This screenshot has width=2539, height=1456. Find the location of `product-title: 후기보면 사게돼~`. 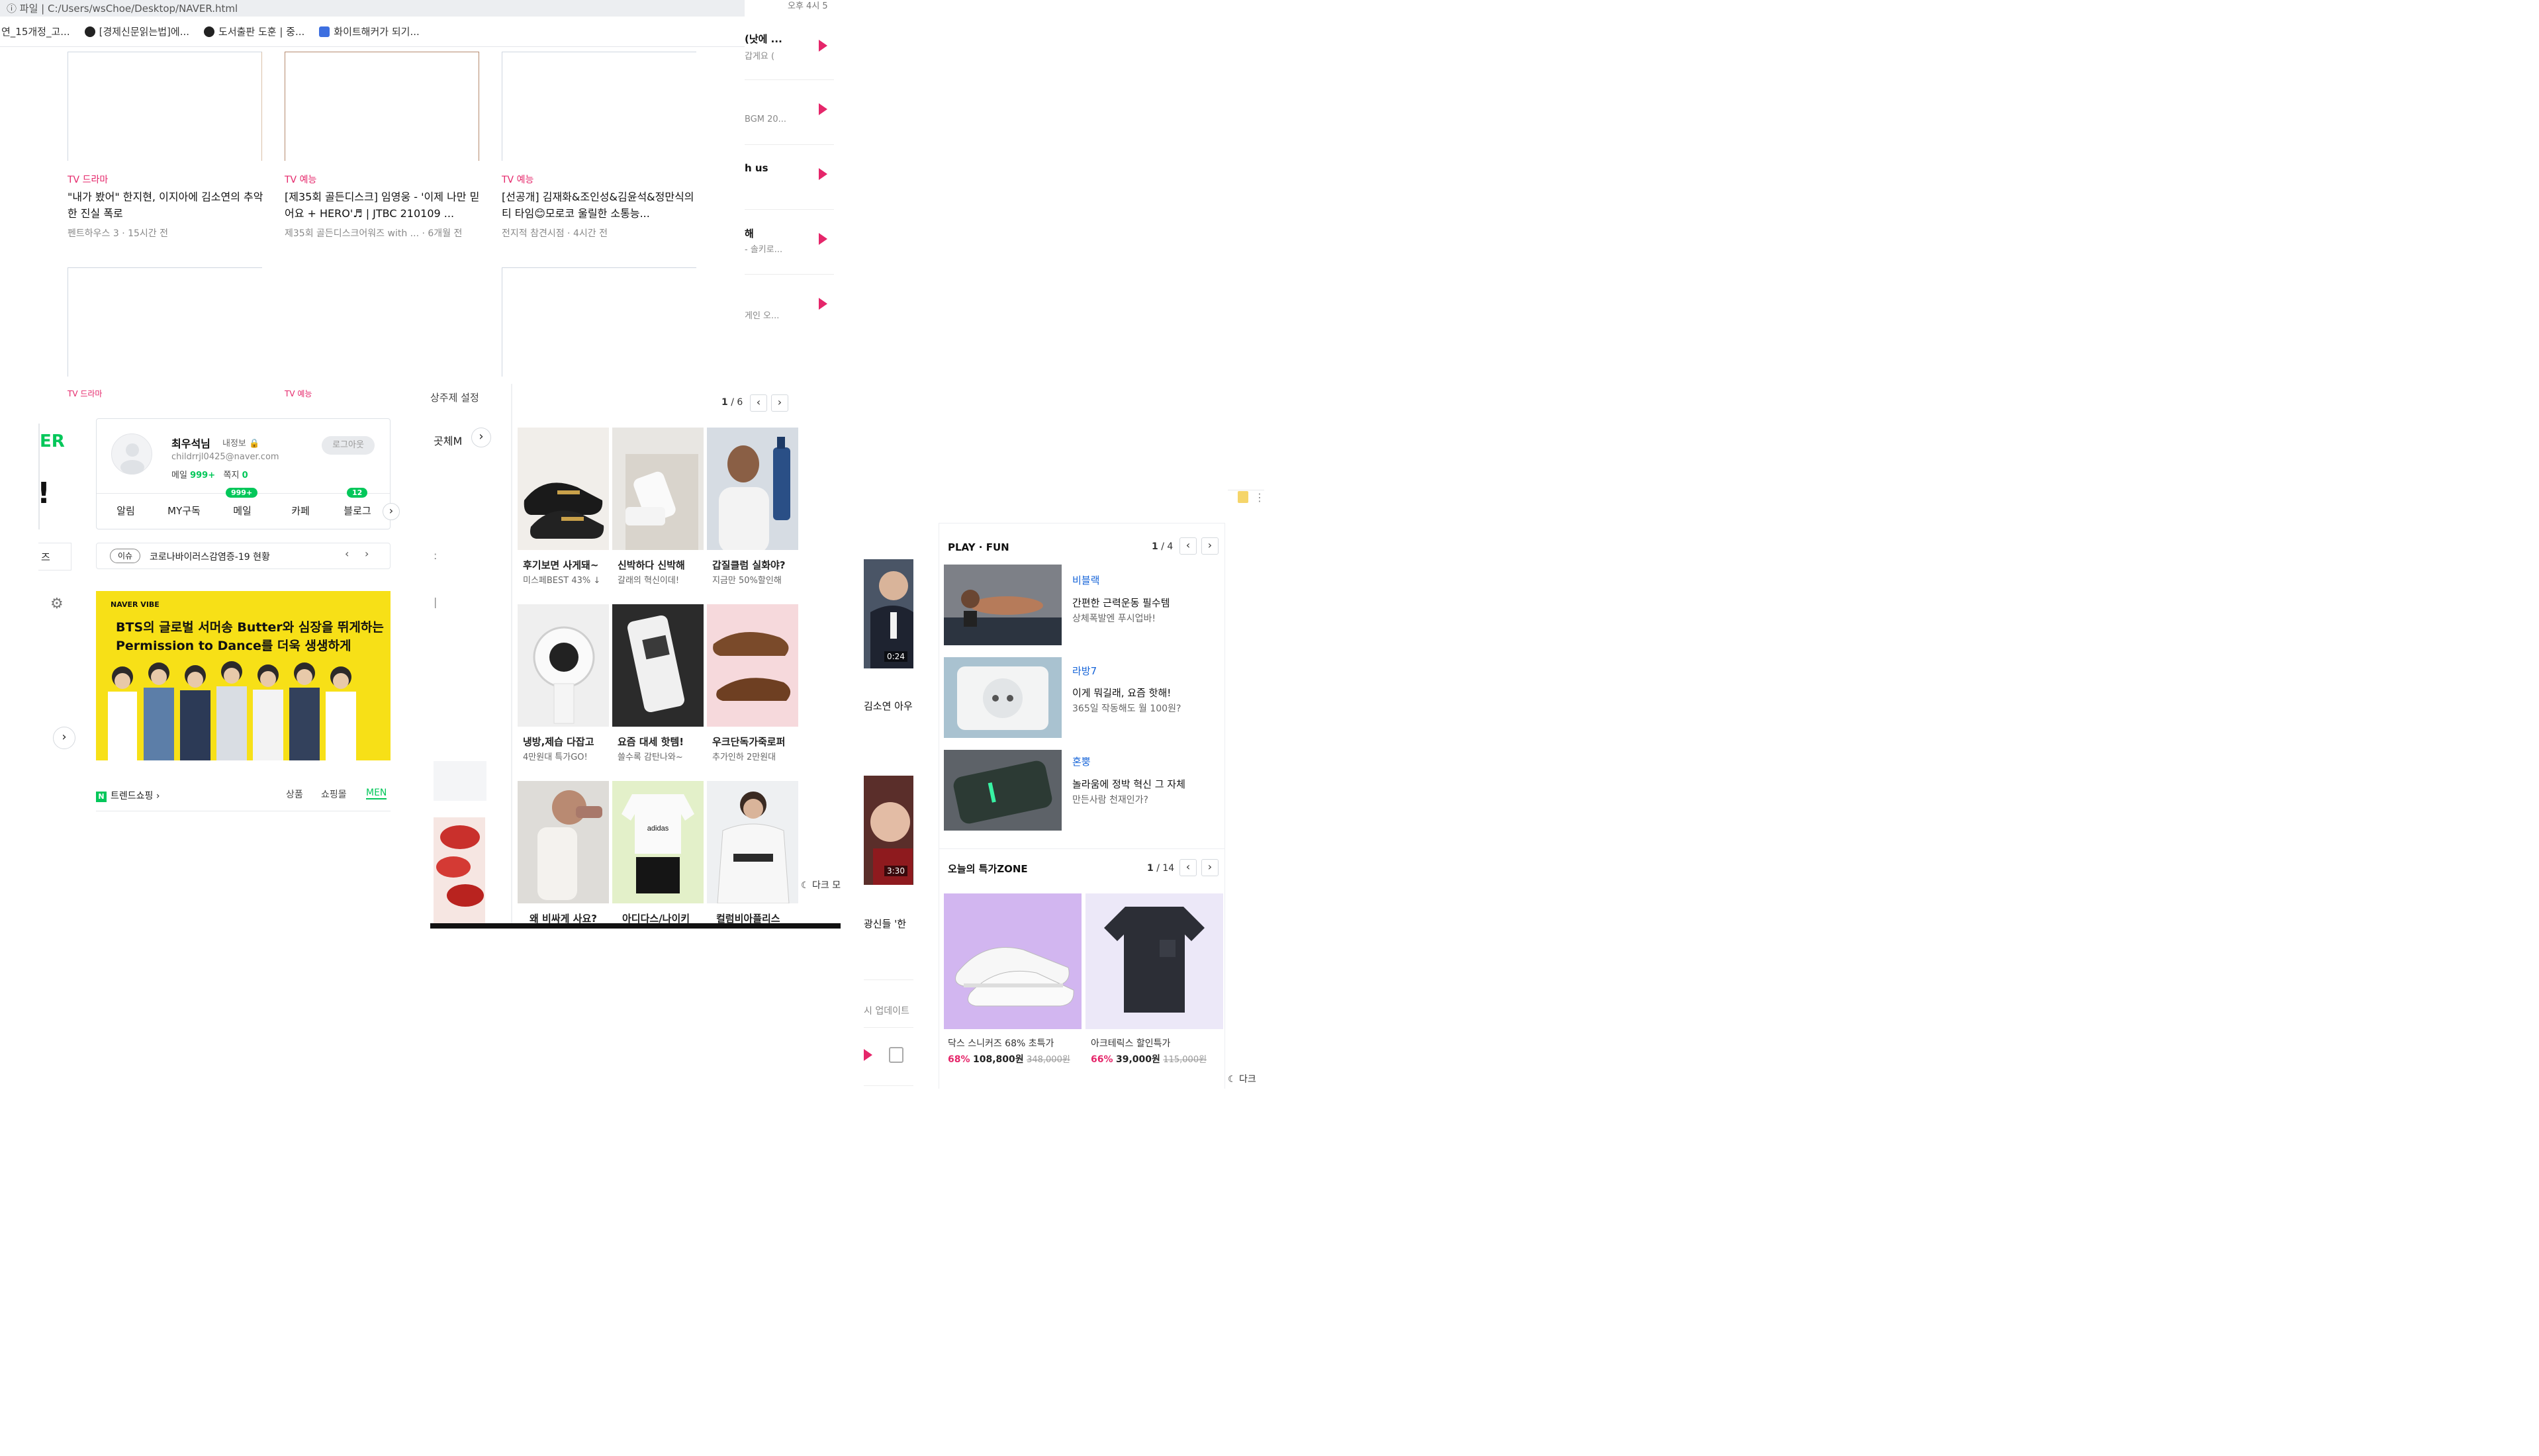

product-title: 후기보면 사게돼~ is located at coordinates (569, 565).